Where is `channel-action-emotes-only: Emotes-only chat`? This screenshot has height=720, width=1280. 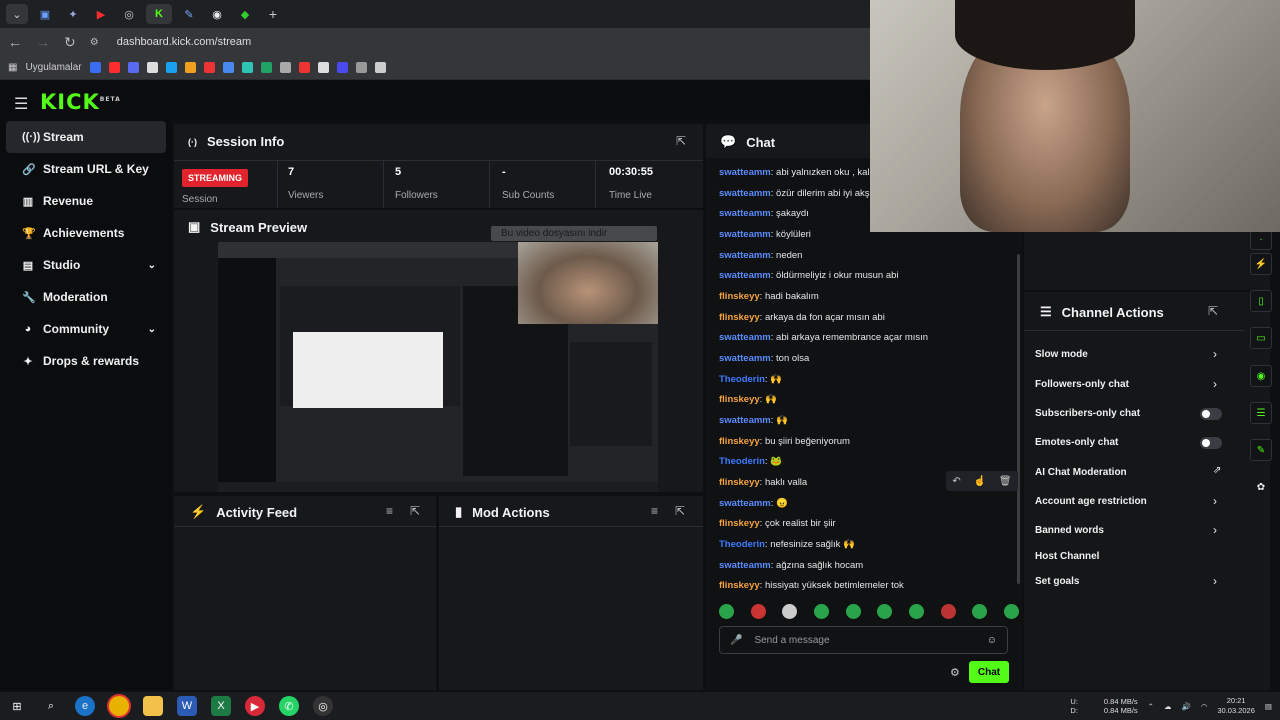
channel-action-emotes-only: Emotes-only chat is located at coordinates (1076, 442).